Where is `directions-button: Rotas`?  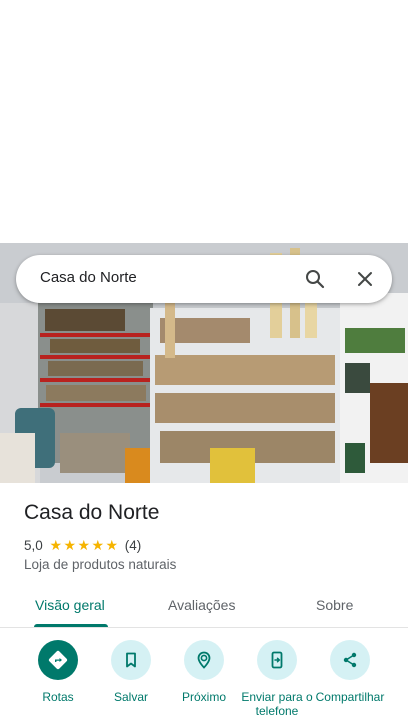 directions-button: Rotas is located at coordinates (58, 672).